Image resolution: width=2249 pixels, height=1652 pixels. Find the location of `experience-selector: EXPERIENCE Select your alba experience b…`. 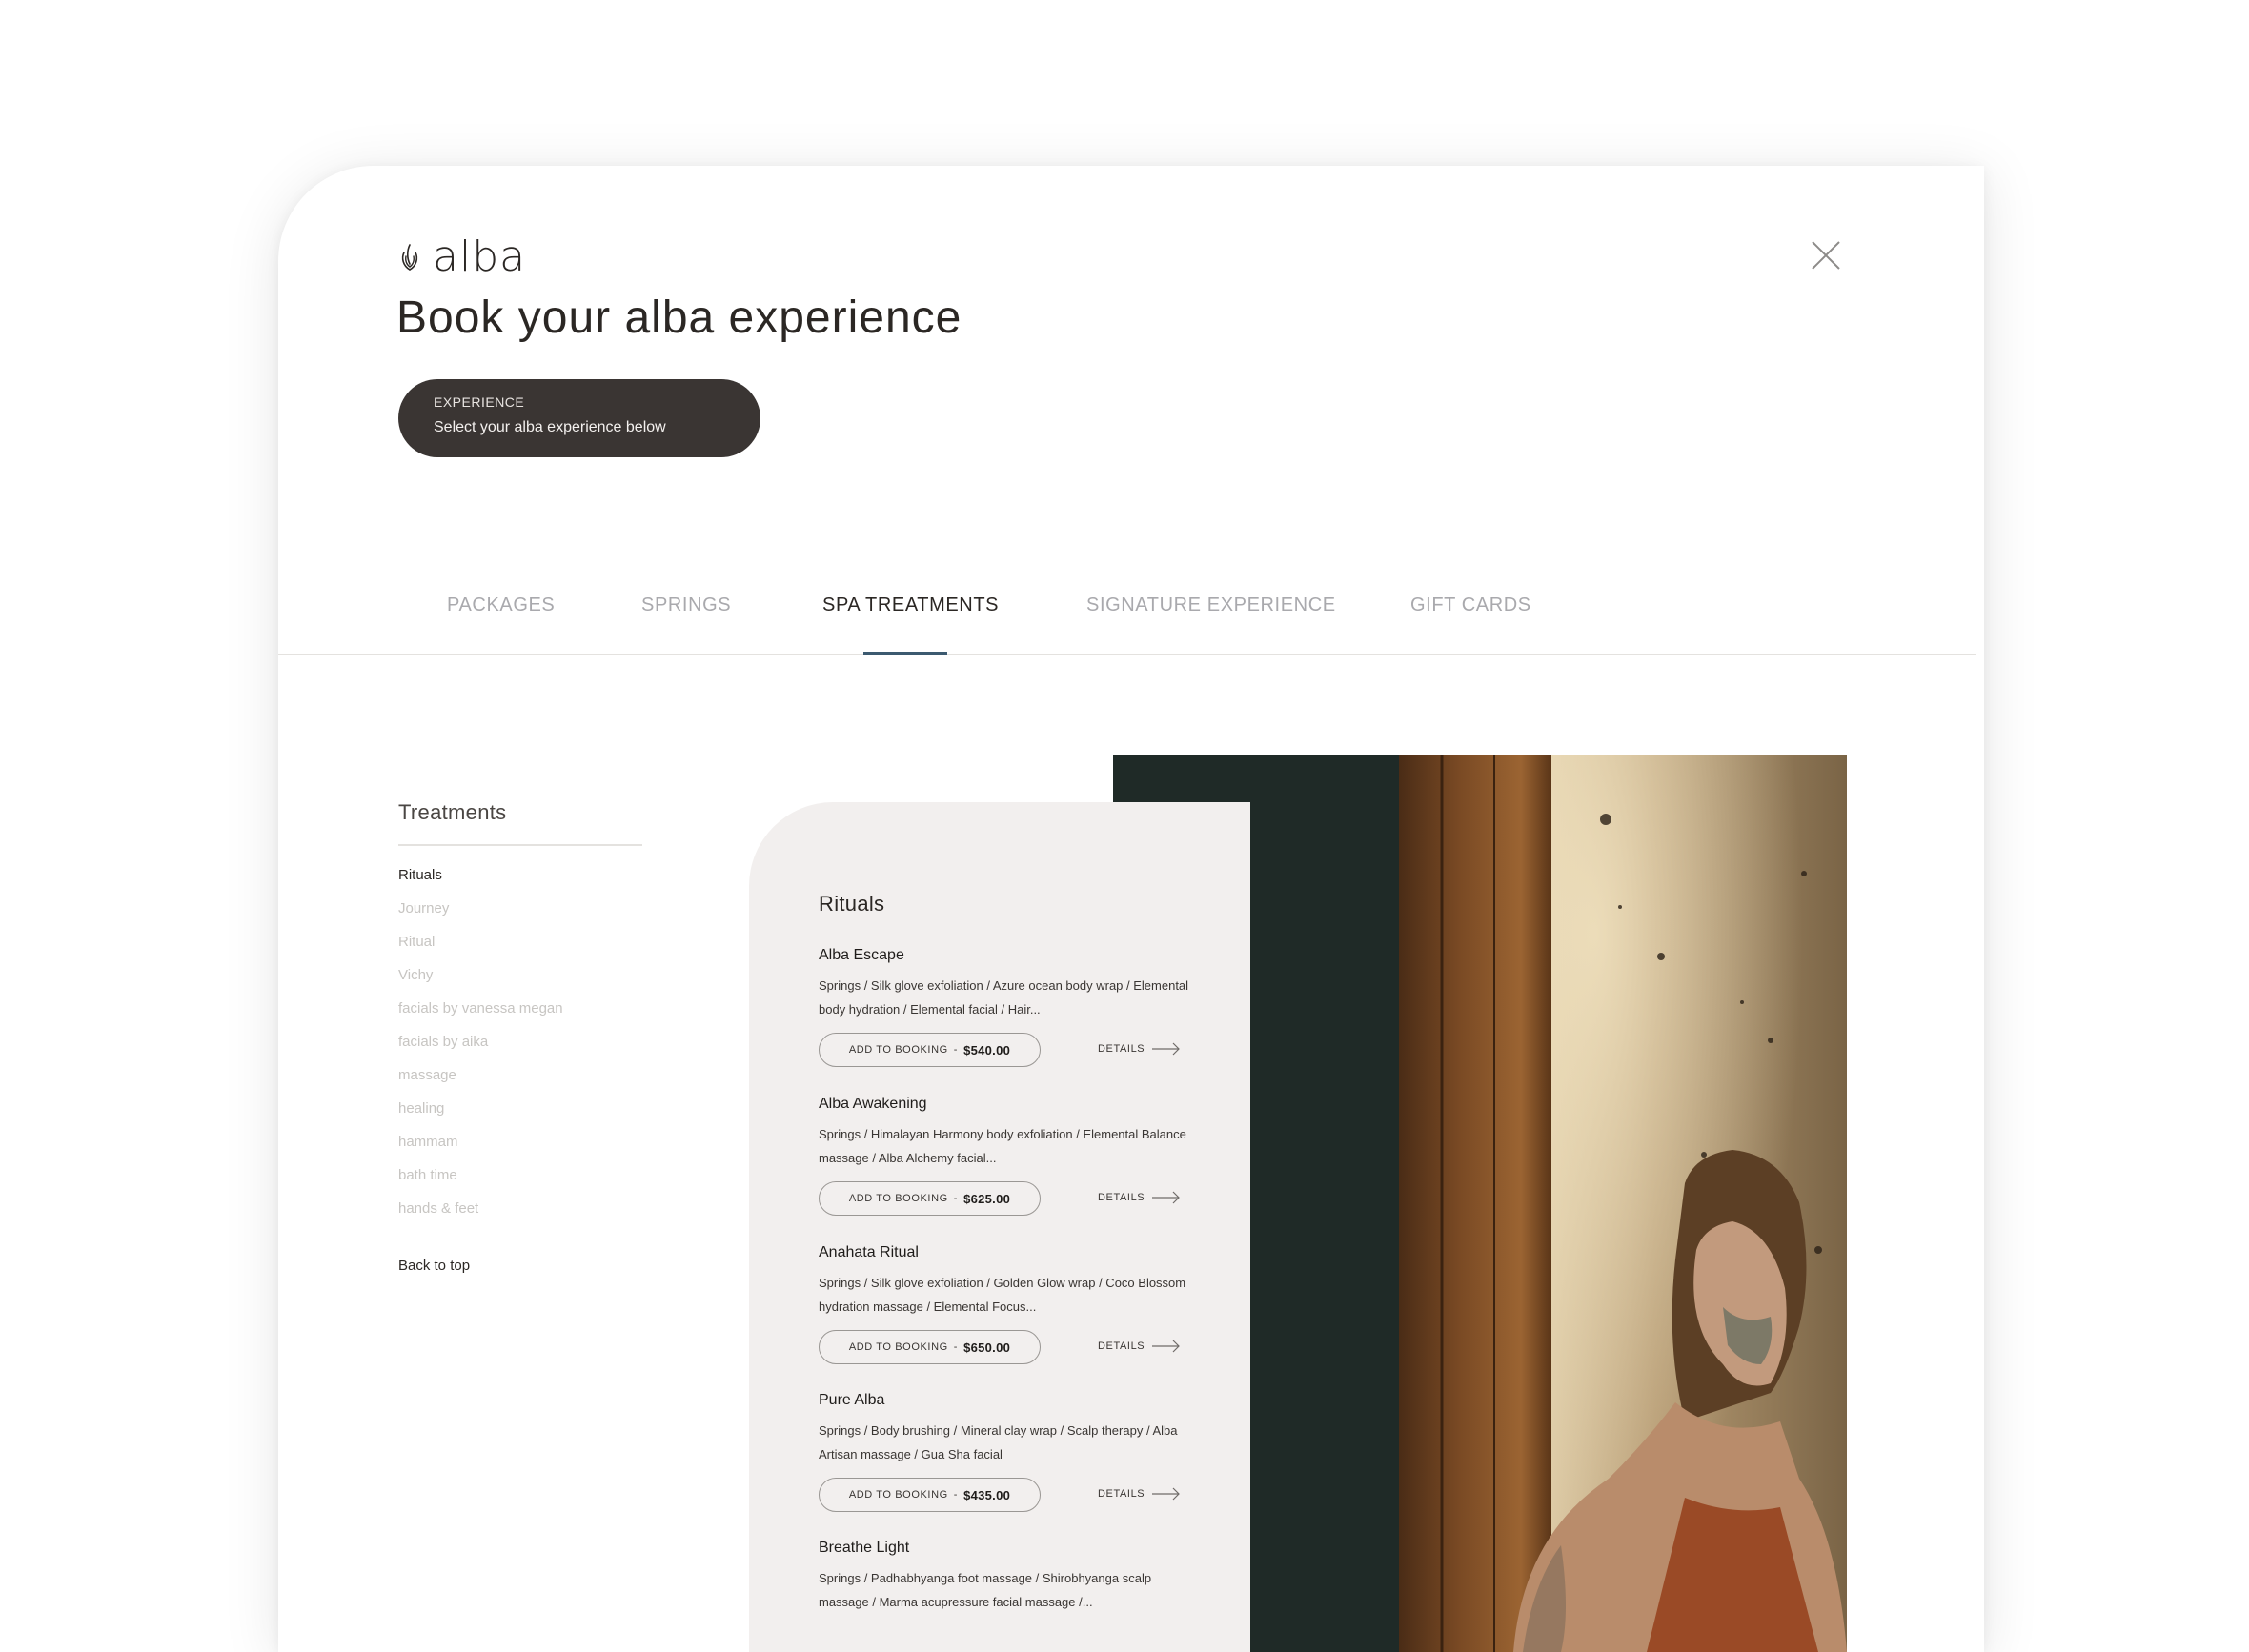

experience-selector: EXPERIENCE Select your alba experience b… is located at coordinates (579, 418).